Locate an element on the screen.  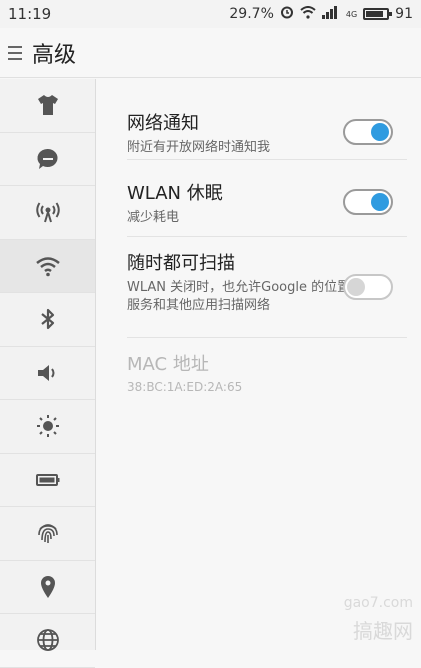
sidebar-item-theme is located at coordinates (47, 106).